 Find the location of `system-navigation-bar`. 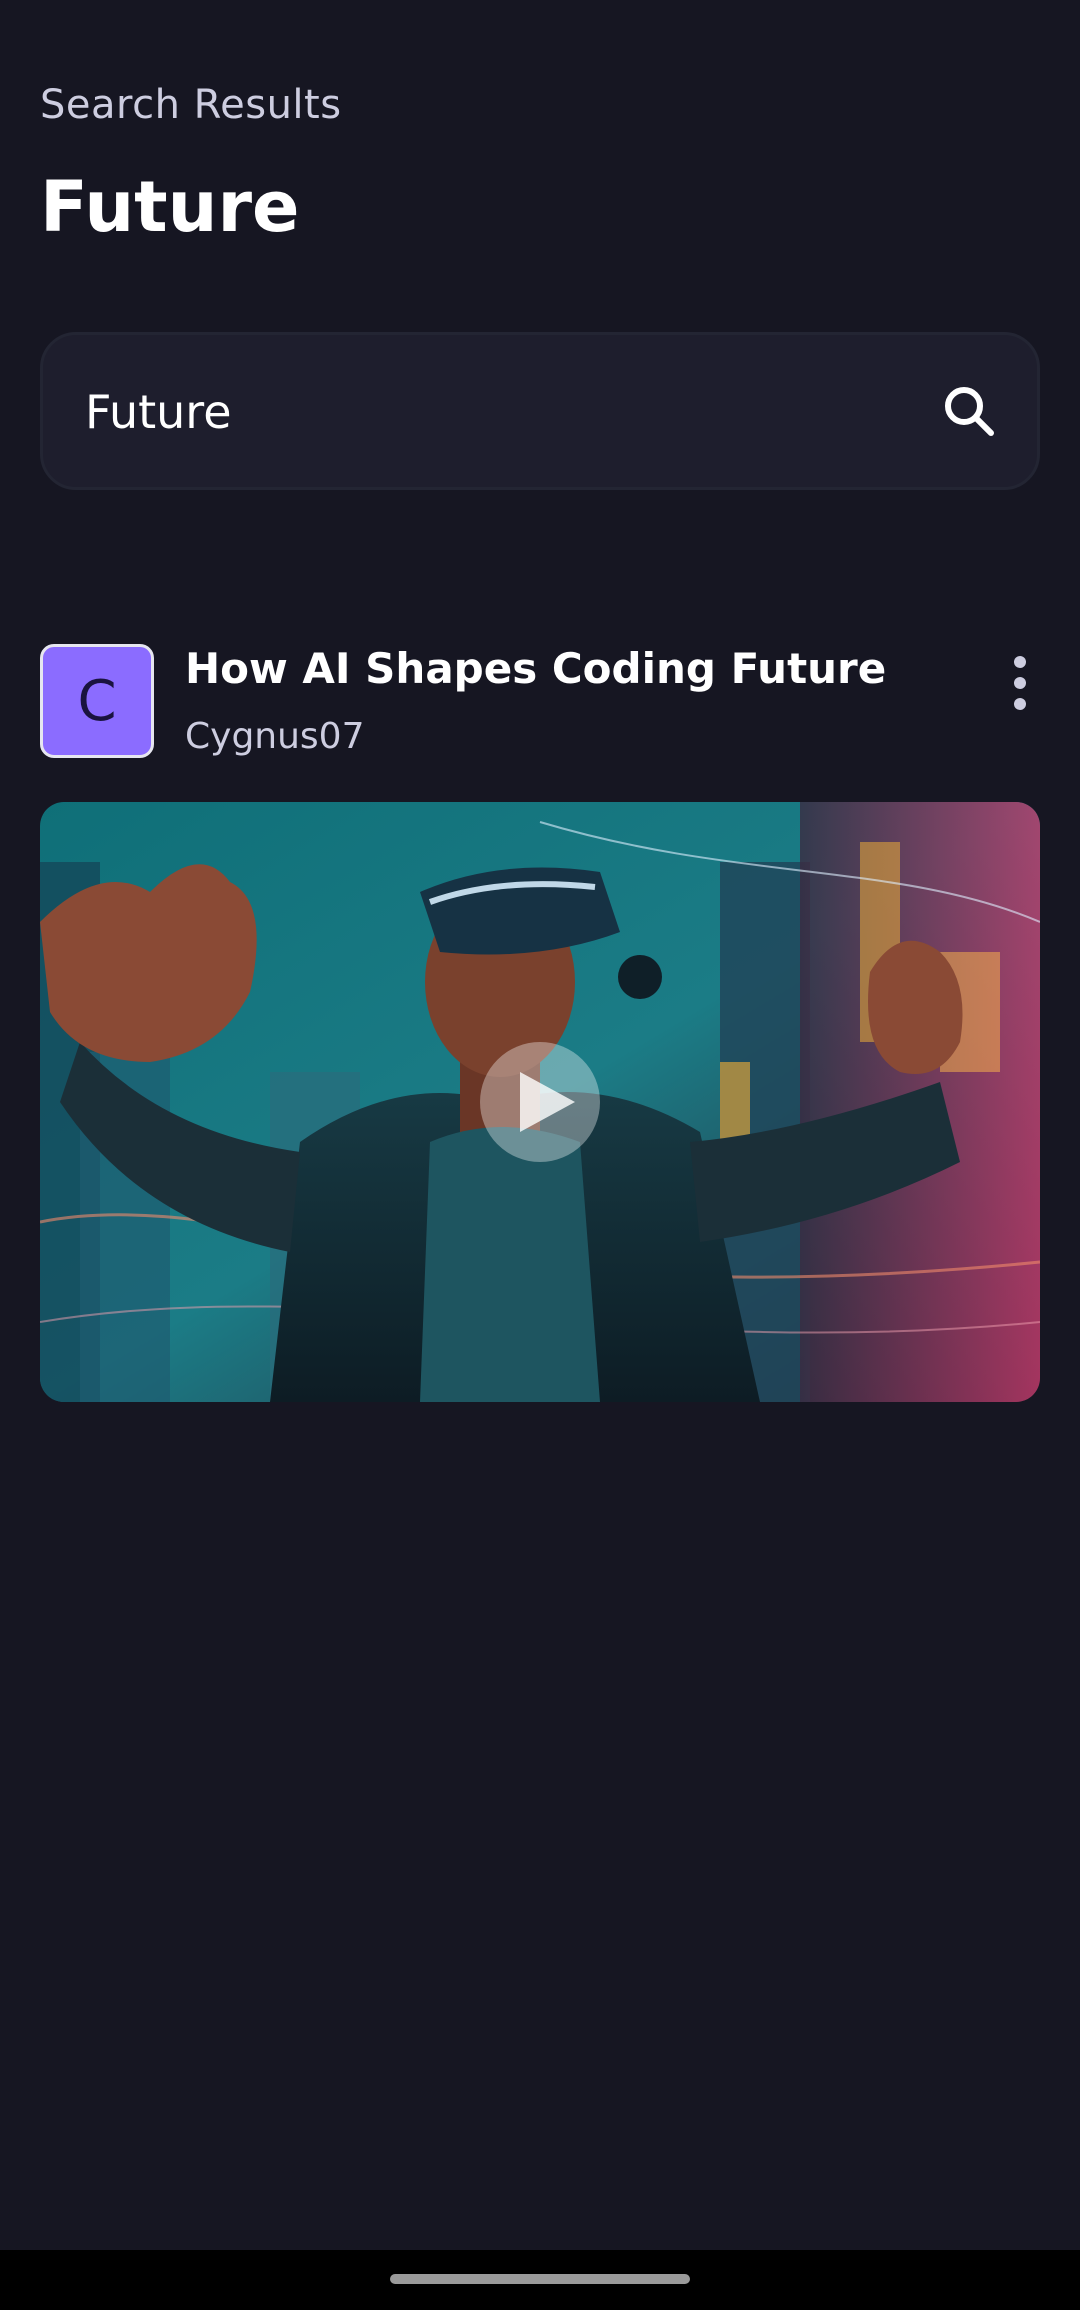

system-navigation-bar is located at coordinates (540, 2280).